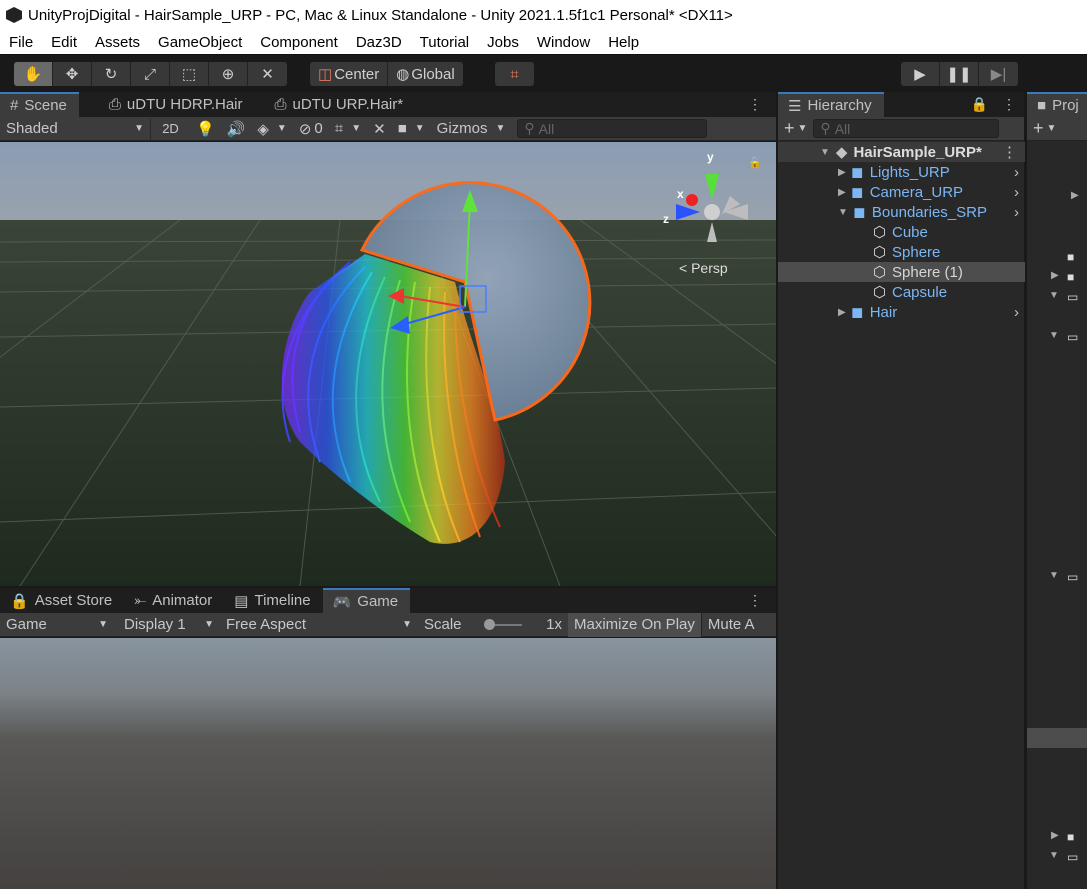 The height and width of the screenshot is (889, 1087). What do you see at coordinates (1073, 577) in the screenshot?
I see `folder-open-icon: ▭` at bounding box center [1073, 577].